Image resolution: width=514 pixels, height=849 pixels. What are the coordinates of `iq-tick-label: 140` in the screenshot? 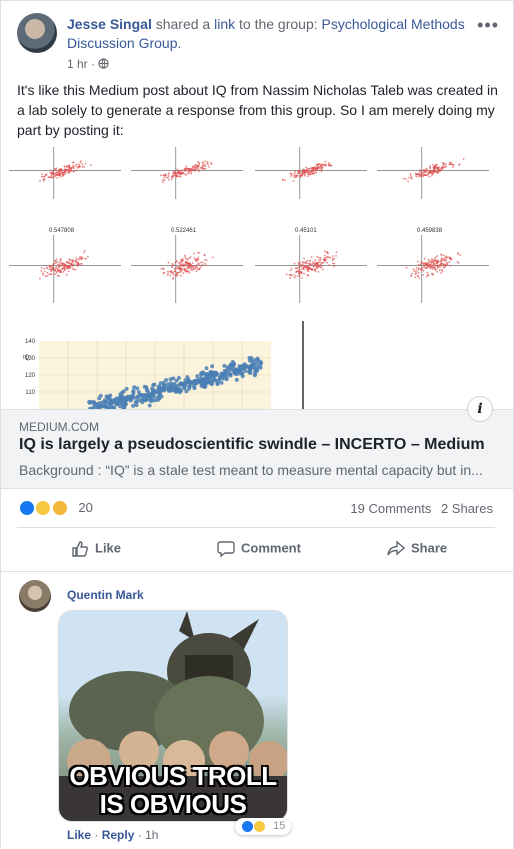 It's located at (30, 342).